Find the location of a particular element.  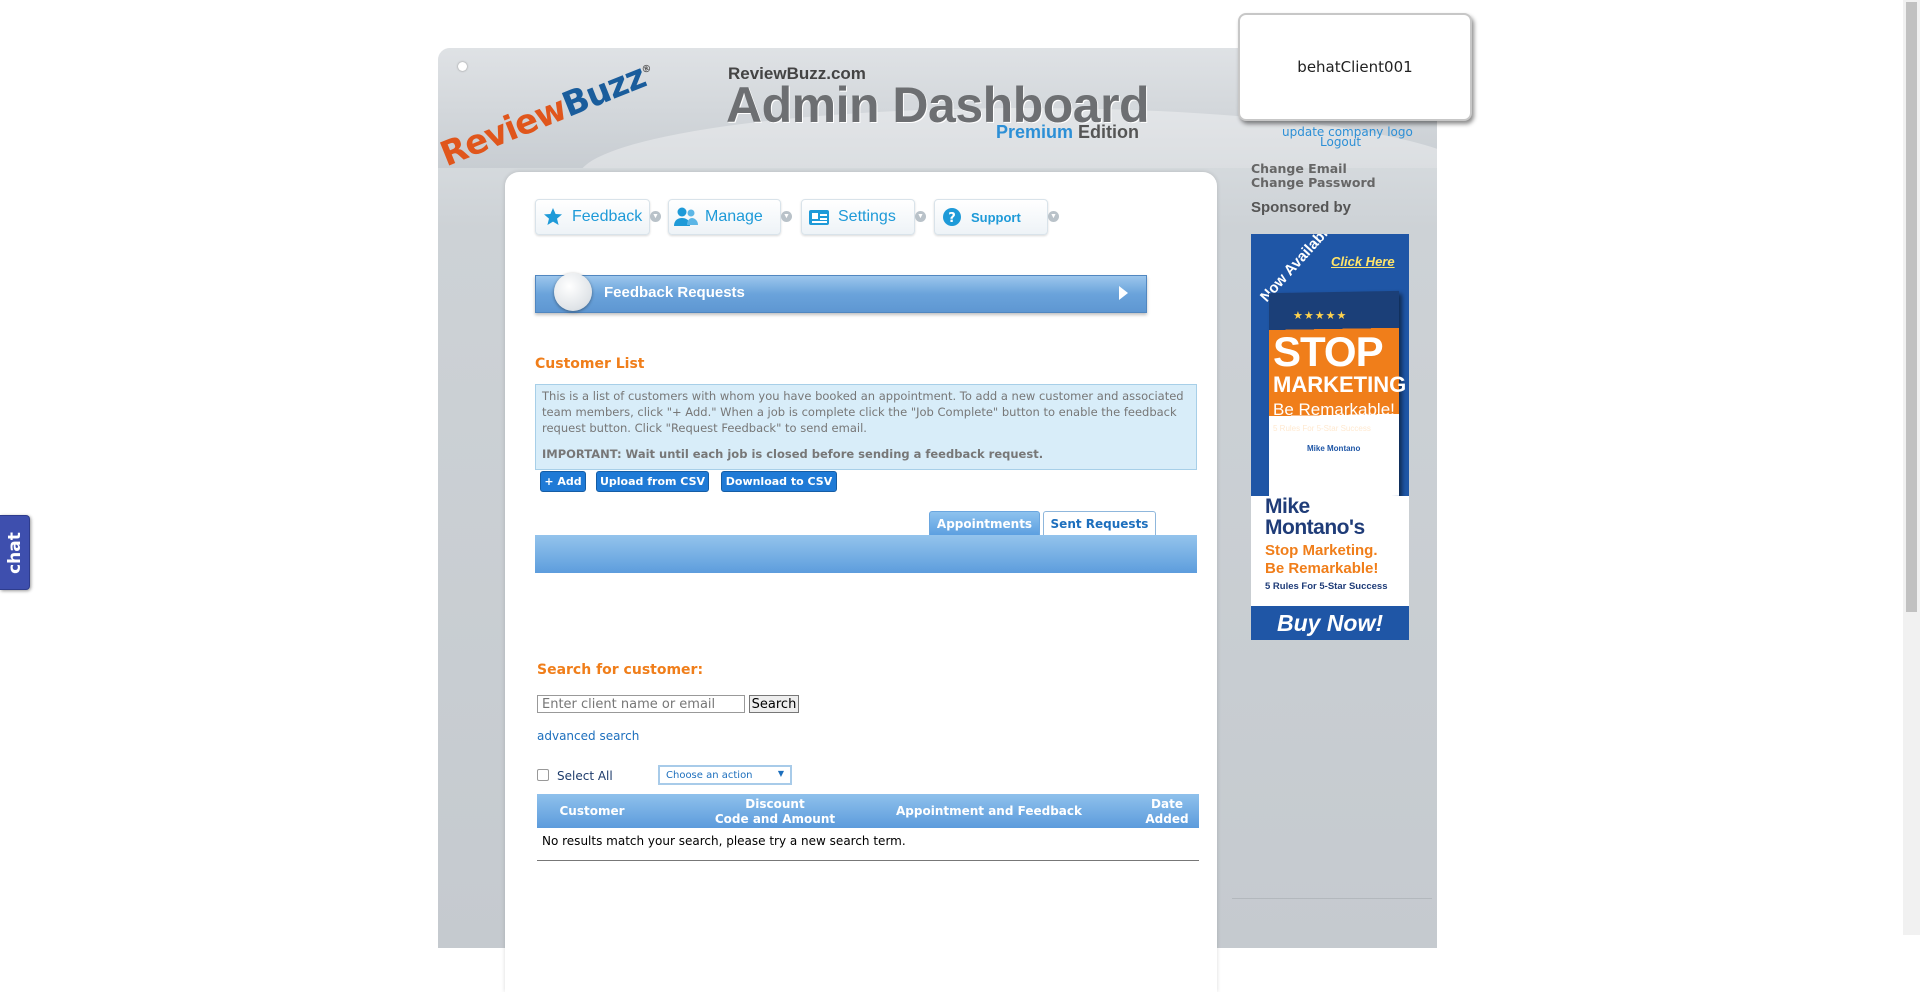

client-account-box: behatClient001 is located at coordinates (1355, 67).